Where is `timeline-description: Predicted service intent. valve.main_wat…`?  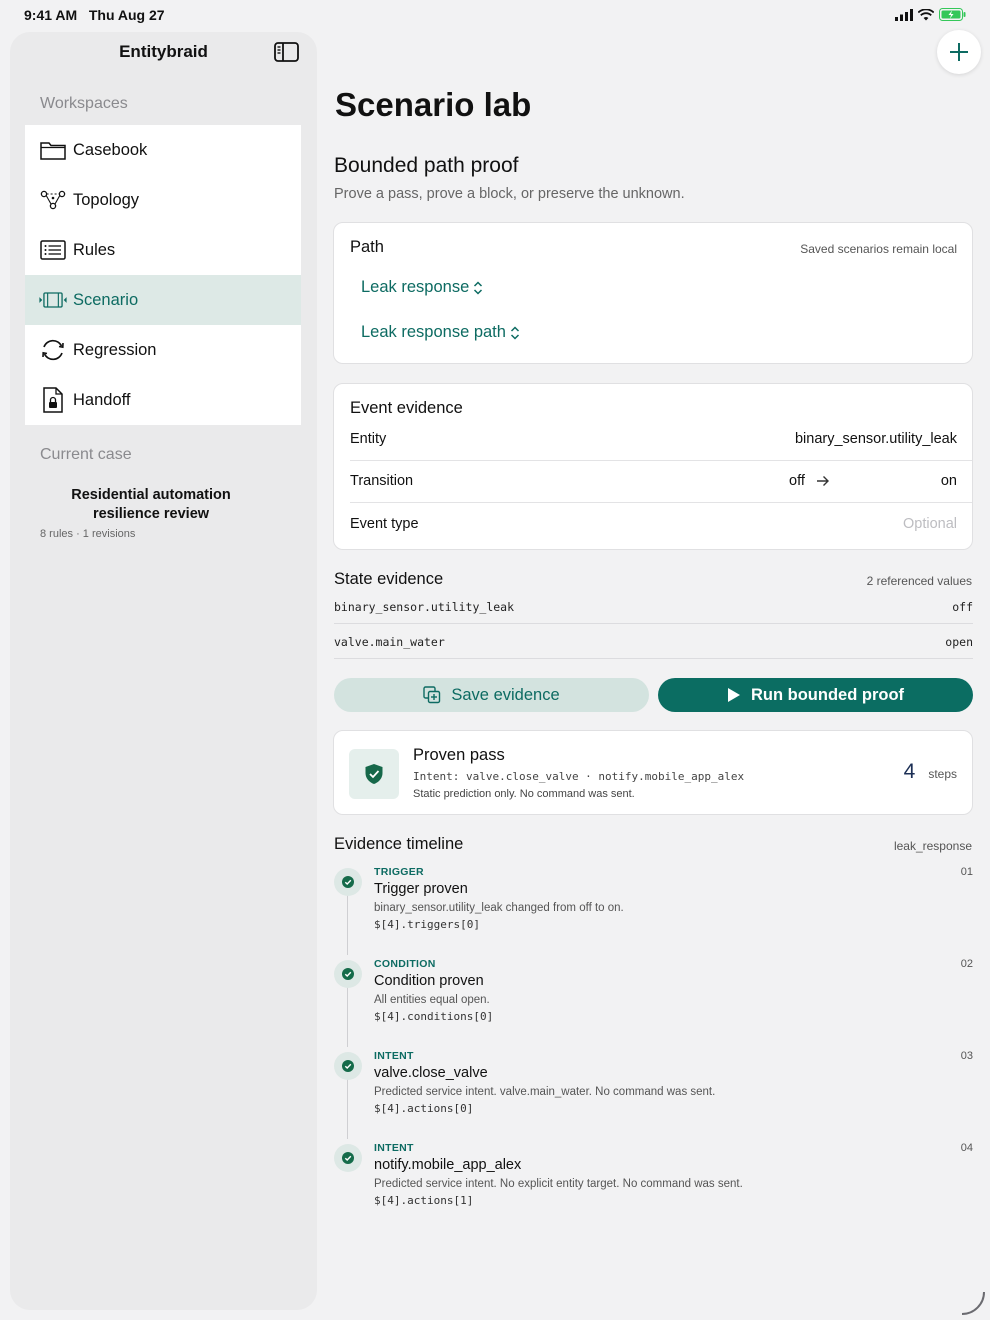 timeline-description: Predicted service intent. valve.main_wat… is located at coordinates (545, 1092).